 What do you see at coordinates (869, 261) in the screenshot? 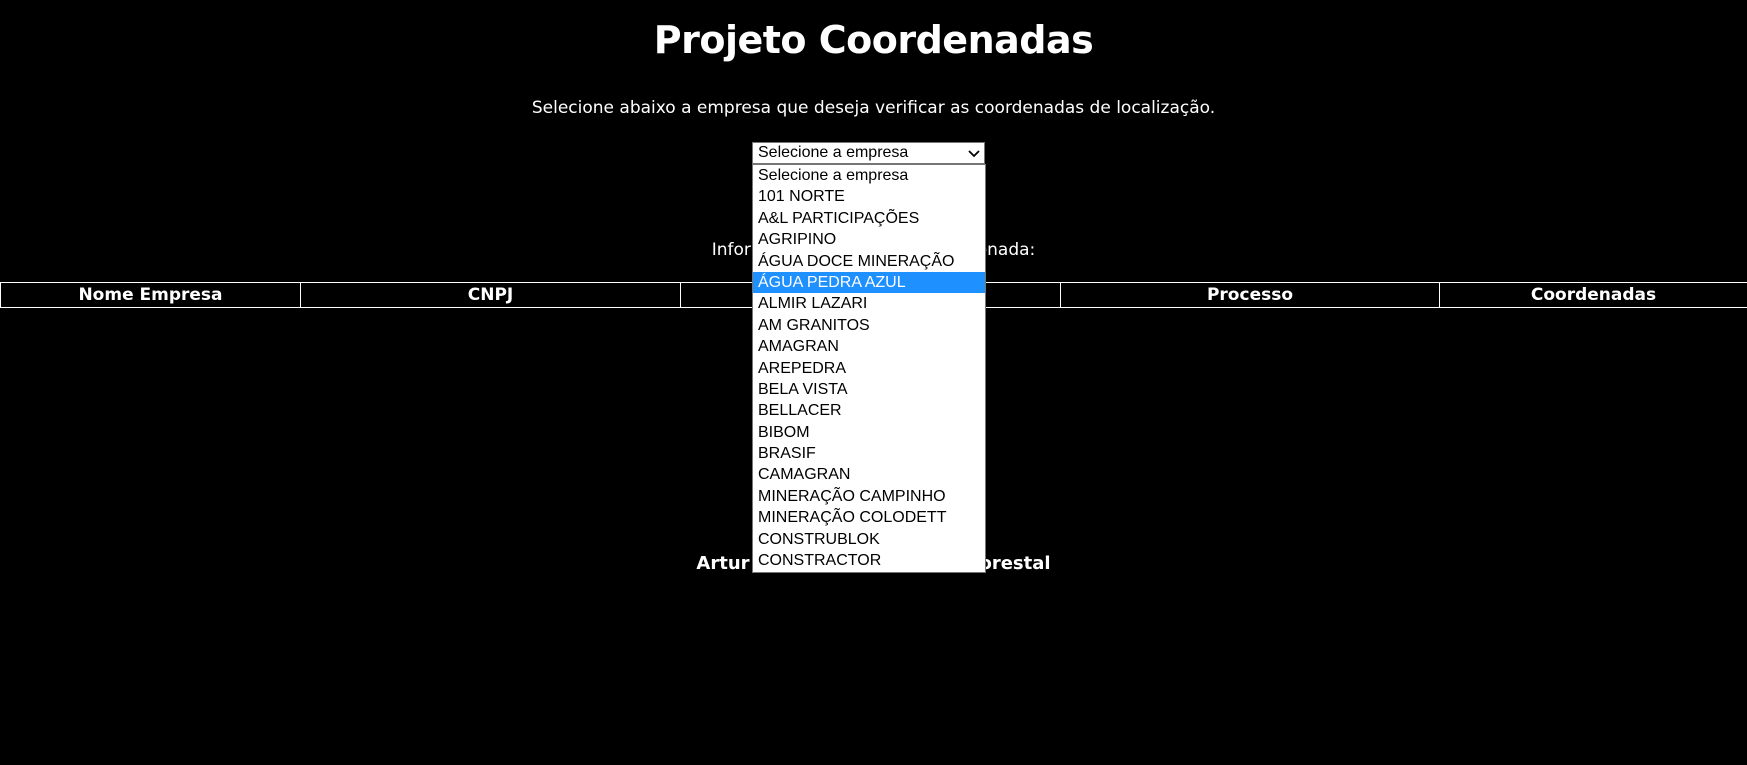
I see `dropdown-option: ÁGUA DOCE MINERAÇÃO` at bounding box center [869, 261].